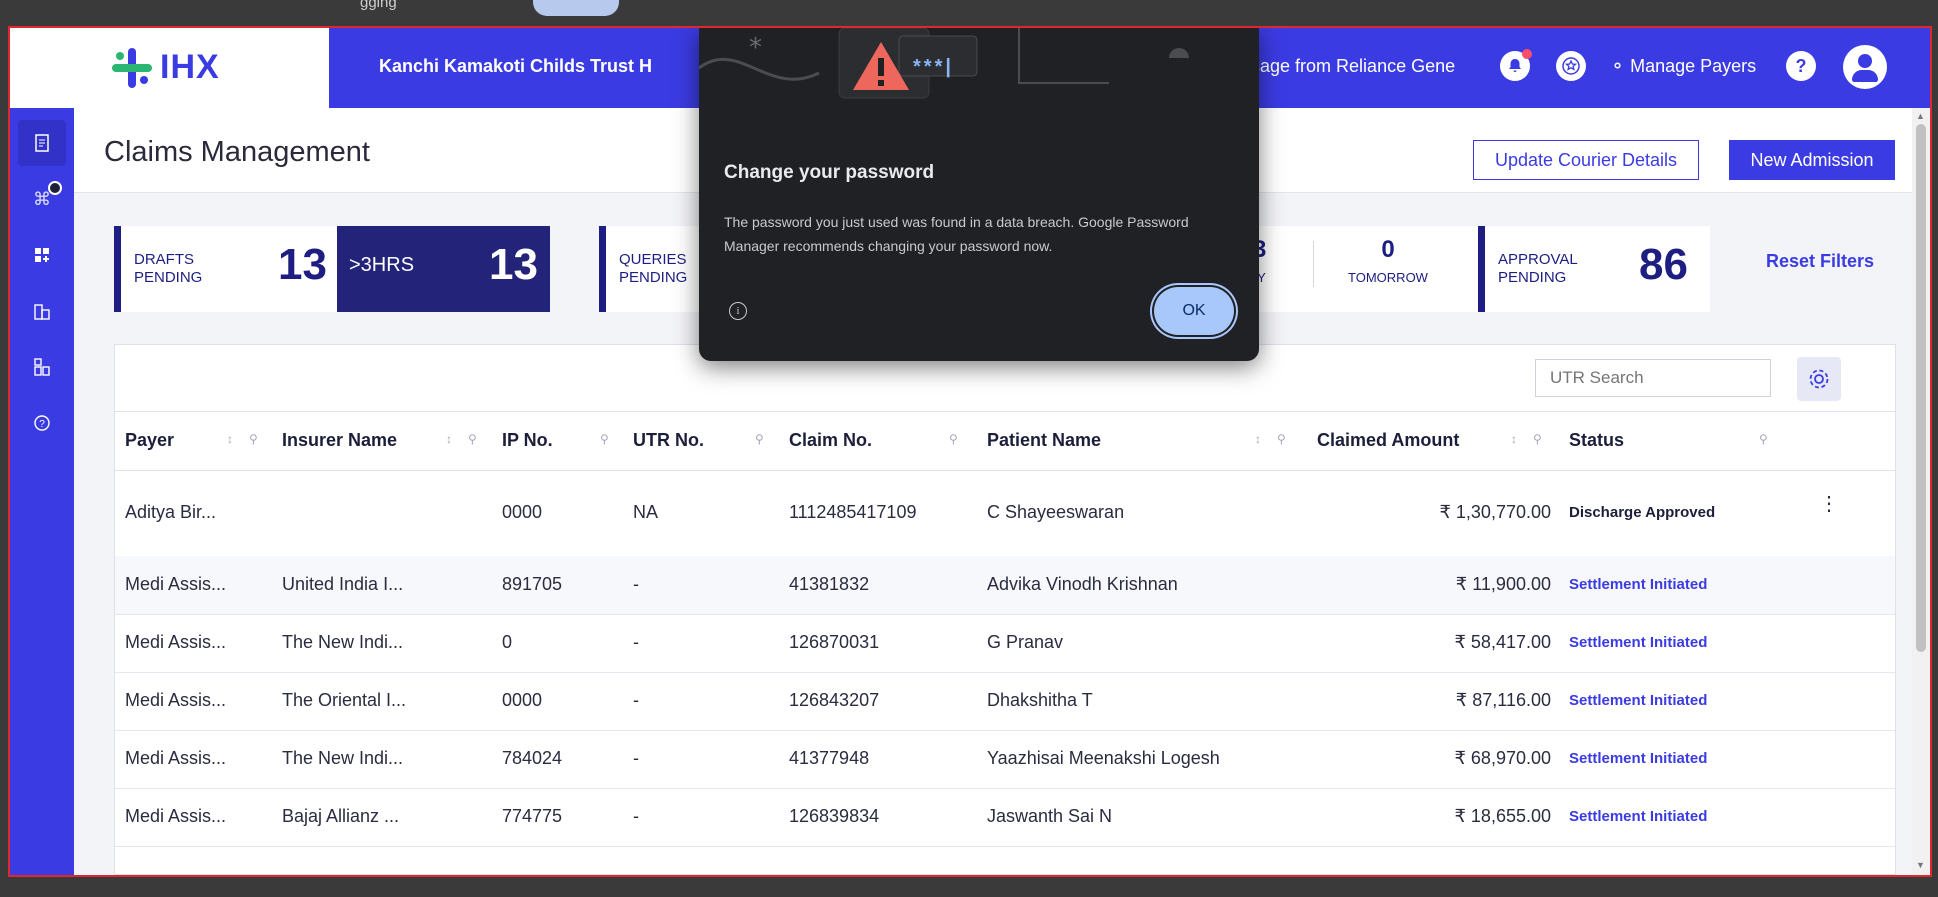 This screenshot has height=897, width=1938. What do you see at coordinates (1044, 440) in the screenshot?
I see `col-patient-name: Patient Name` at bounding box center [1044, 440].